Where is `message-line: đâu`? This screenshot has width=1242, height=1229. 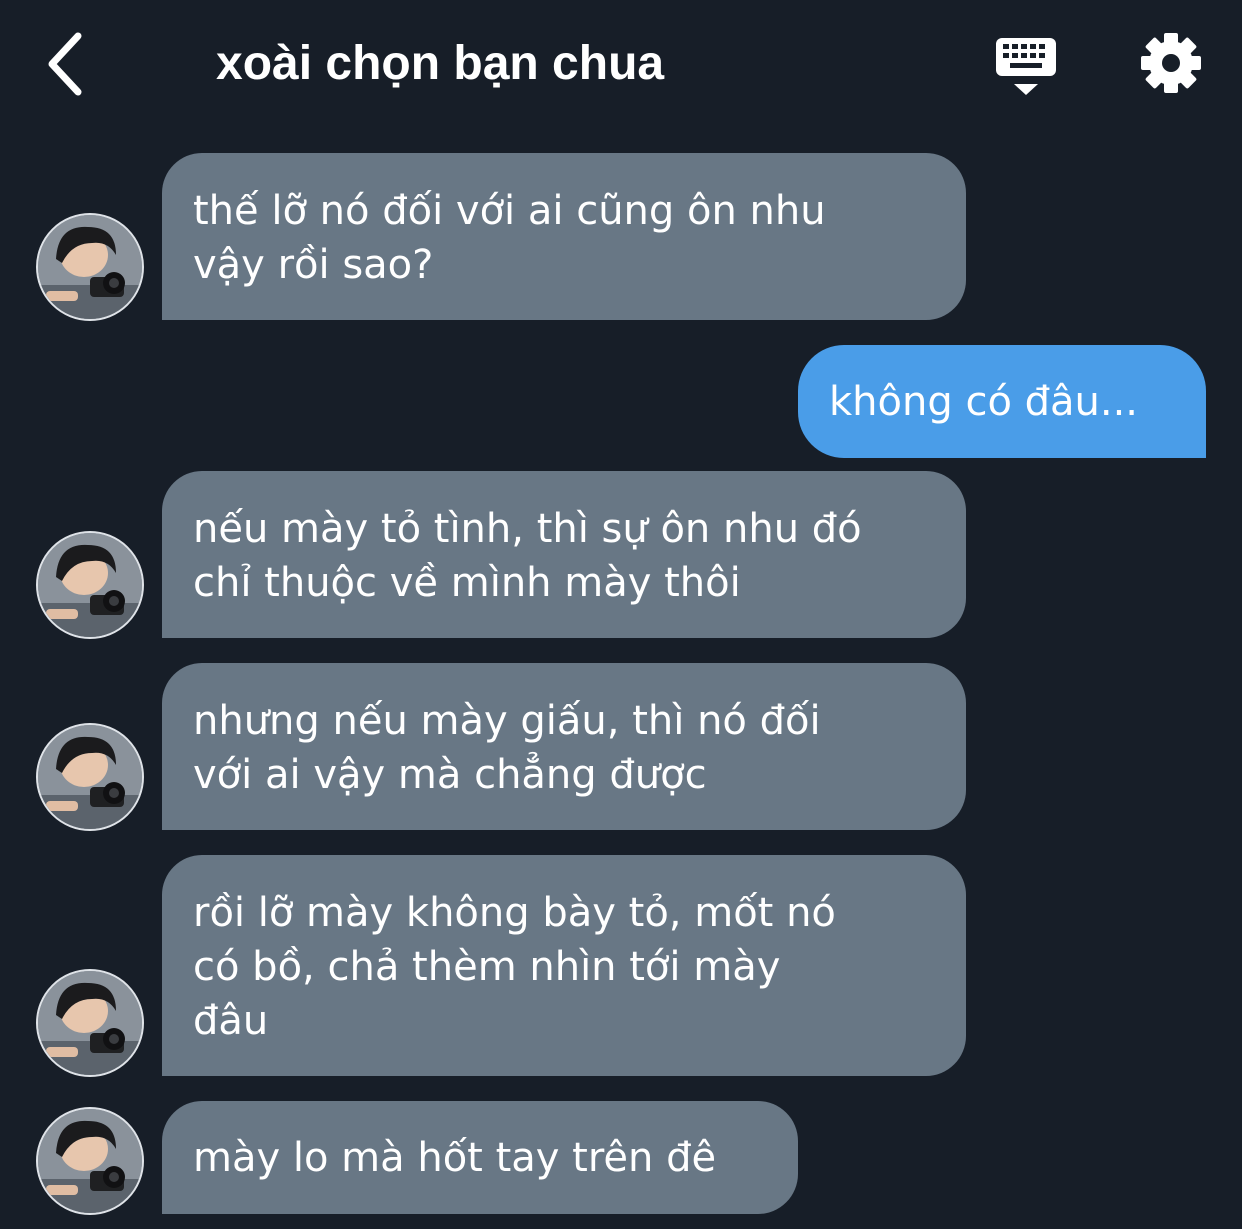 message-line: đâu is located at coordinates (231, 1021).